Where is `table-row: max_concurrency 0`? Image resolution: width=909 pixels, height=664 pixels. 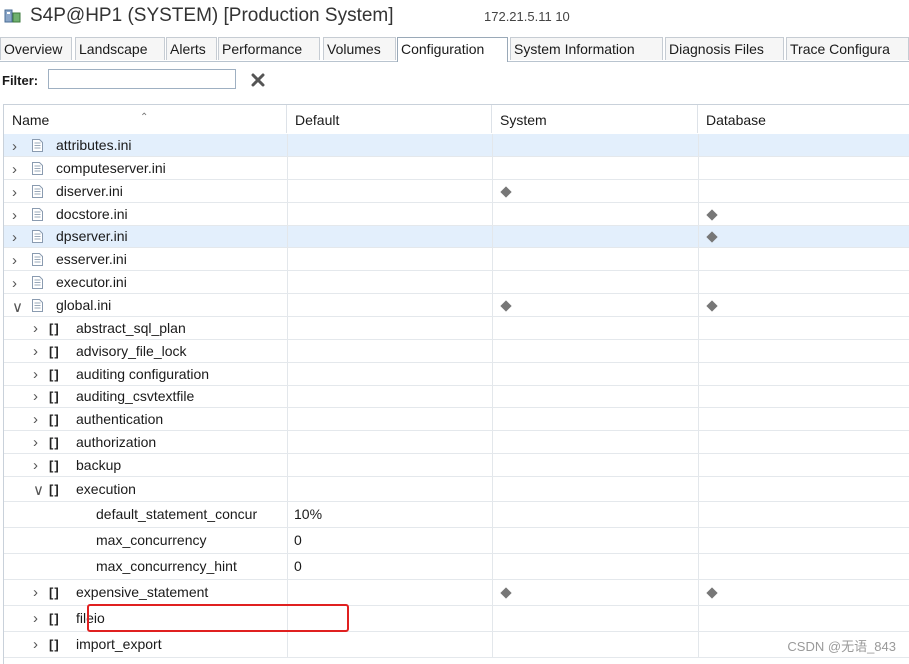
table-row: max_concurrency 0 is located at coordinates (456, 541).